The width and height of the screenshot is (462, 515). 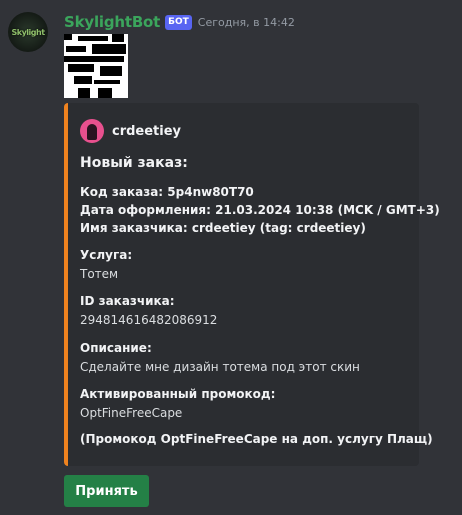 I want to click on field-customer-id-name: ID заказчика:, so click(x=127, y=301).